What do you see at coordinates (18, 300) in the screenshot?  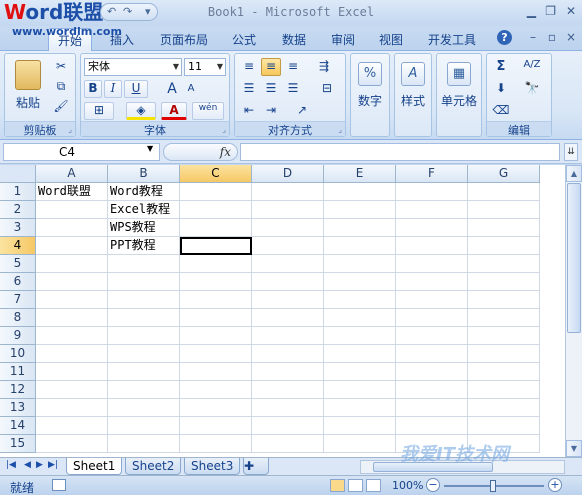 I see `row-header-7: 7` at bounding box center [18, 300].